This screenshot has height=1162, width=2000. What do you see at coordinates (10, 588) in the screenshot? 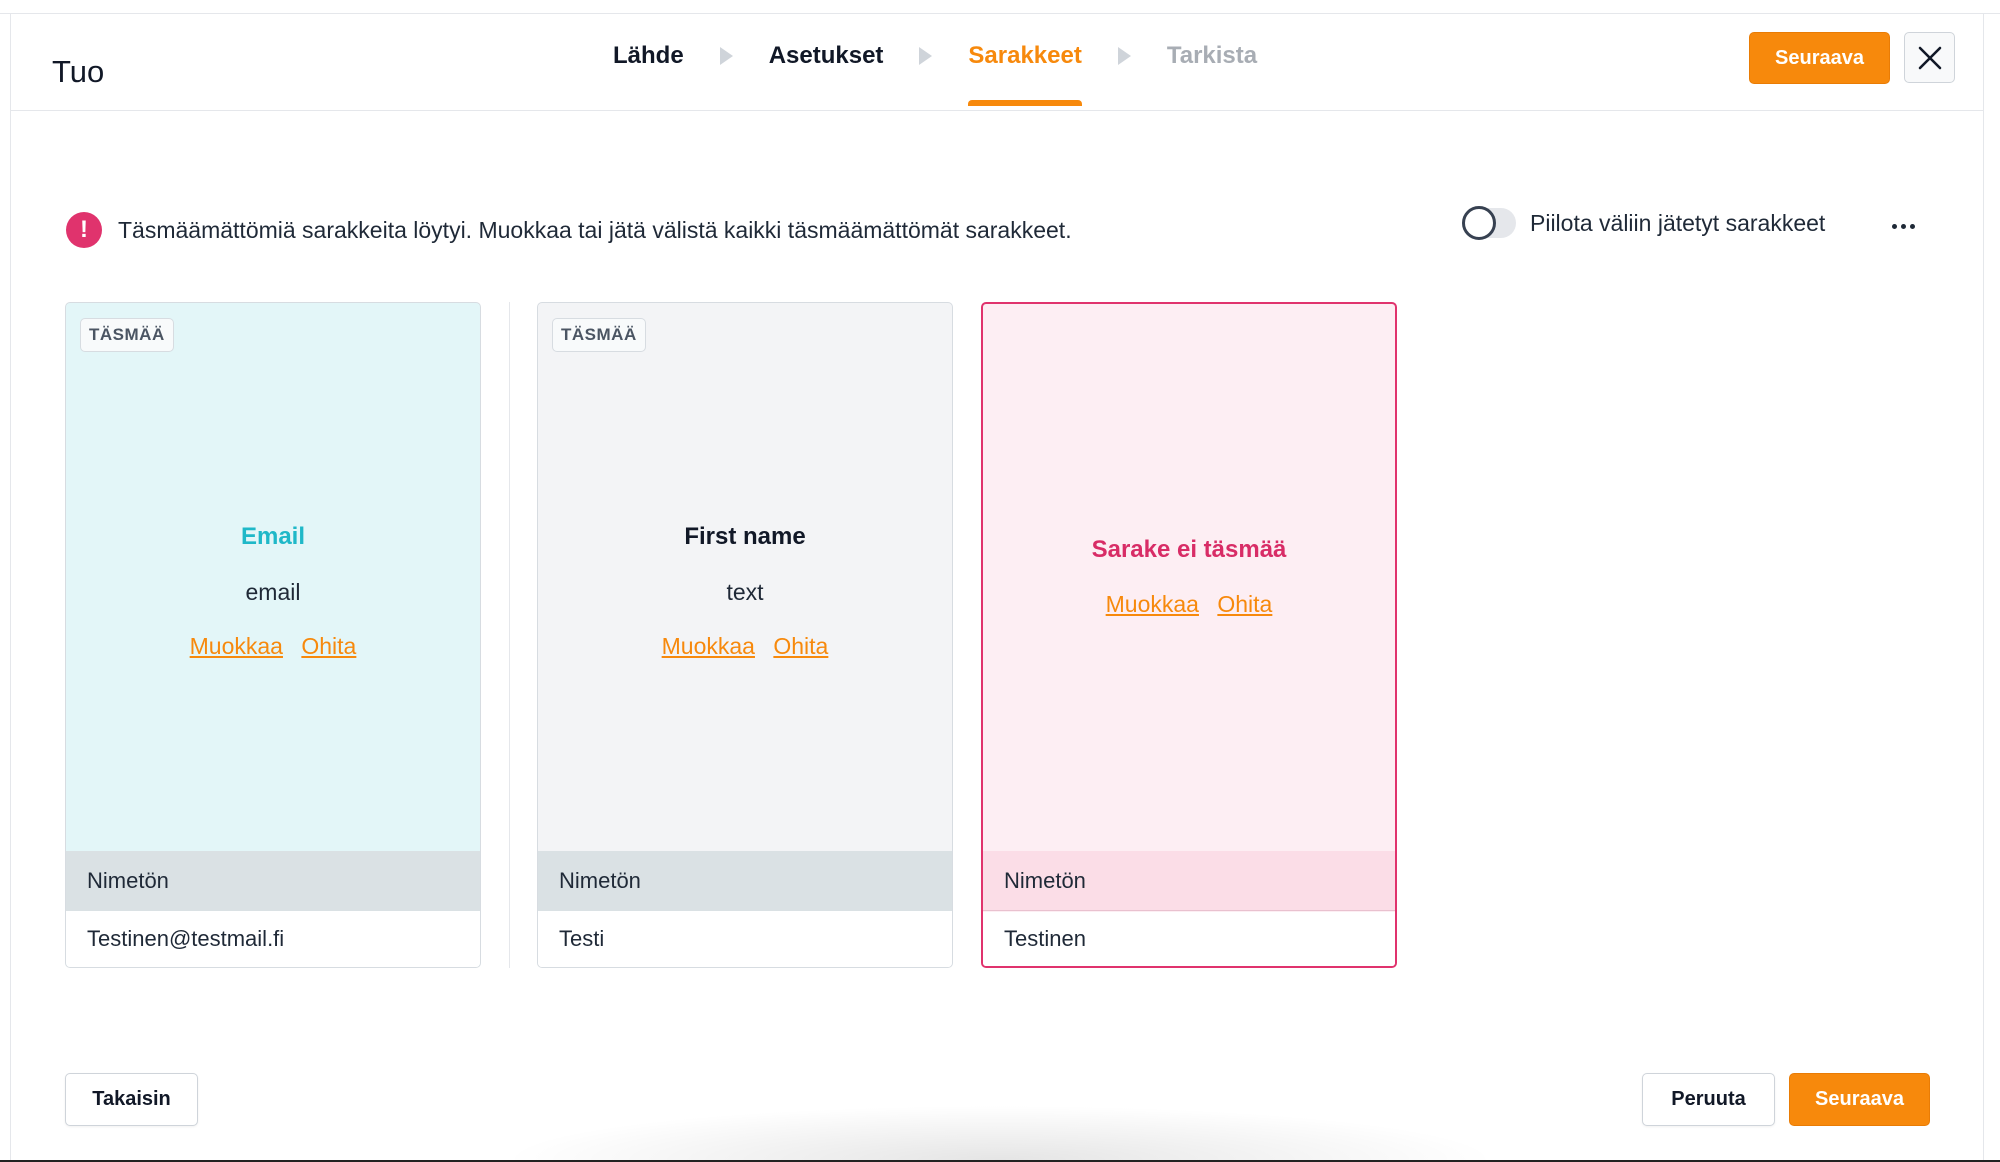
I see `frame-border-left` at bounding box center [10, 588].